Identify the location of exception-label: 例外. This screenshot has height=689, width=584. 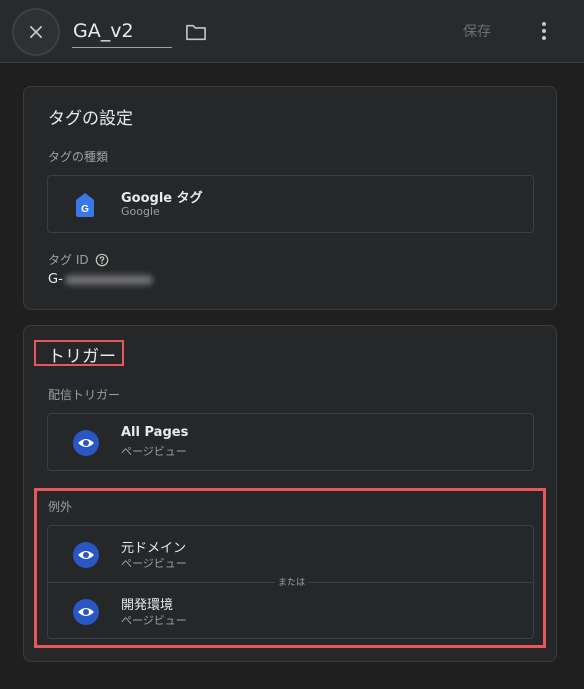
(60, 507).